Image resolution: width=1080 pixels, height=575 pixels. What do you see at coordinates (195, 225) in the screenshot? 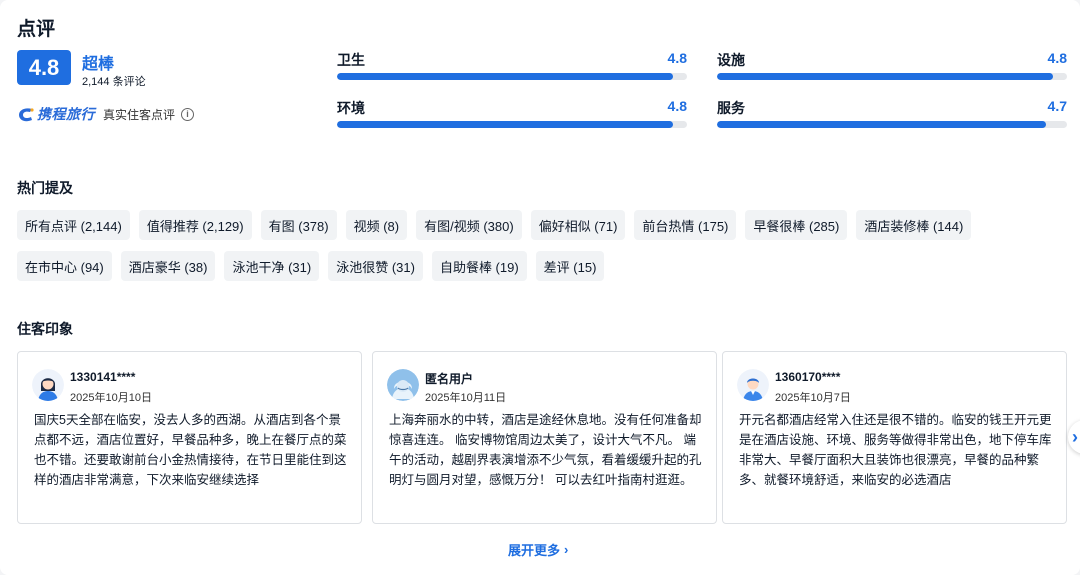
I see `filter-tag: 值得推荐 (2,129)` at bounding box center [195, 225].